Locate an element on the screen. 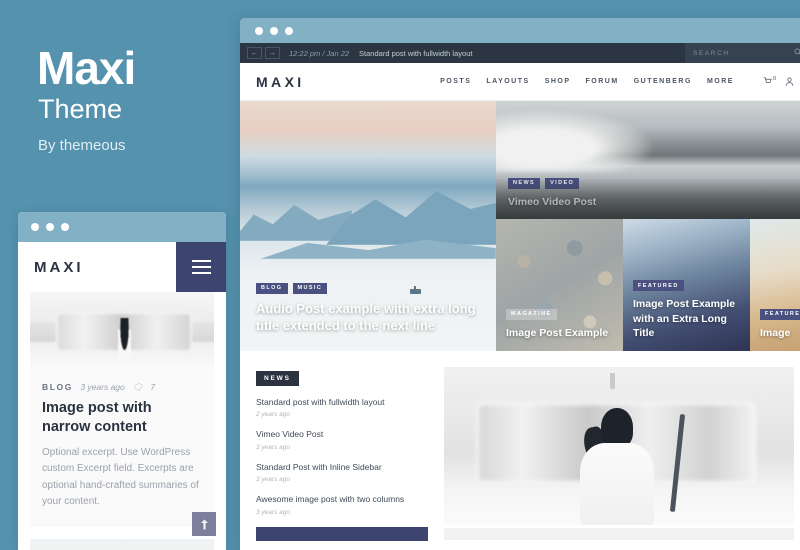 The width and height of the screenshot is (800, 550). promo-subtitle: Theme is located at coordinates (80, 109).